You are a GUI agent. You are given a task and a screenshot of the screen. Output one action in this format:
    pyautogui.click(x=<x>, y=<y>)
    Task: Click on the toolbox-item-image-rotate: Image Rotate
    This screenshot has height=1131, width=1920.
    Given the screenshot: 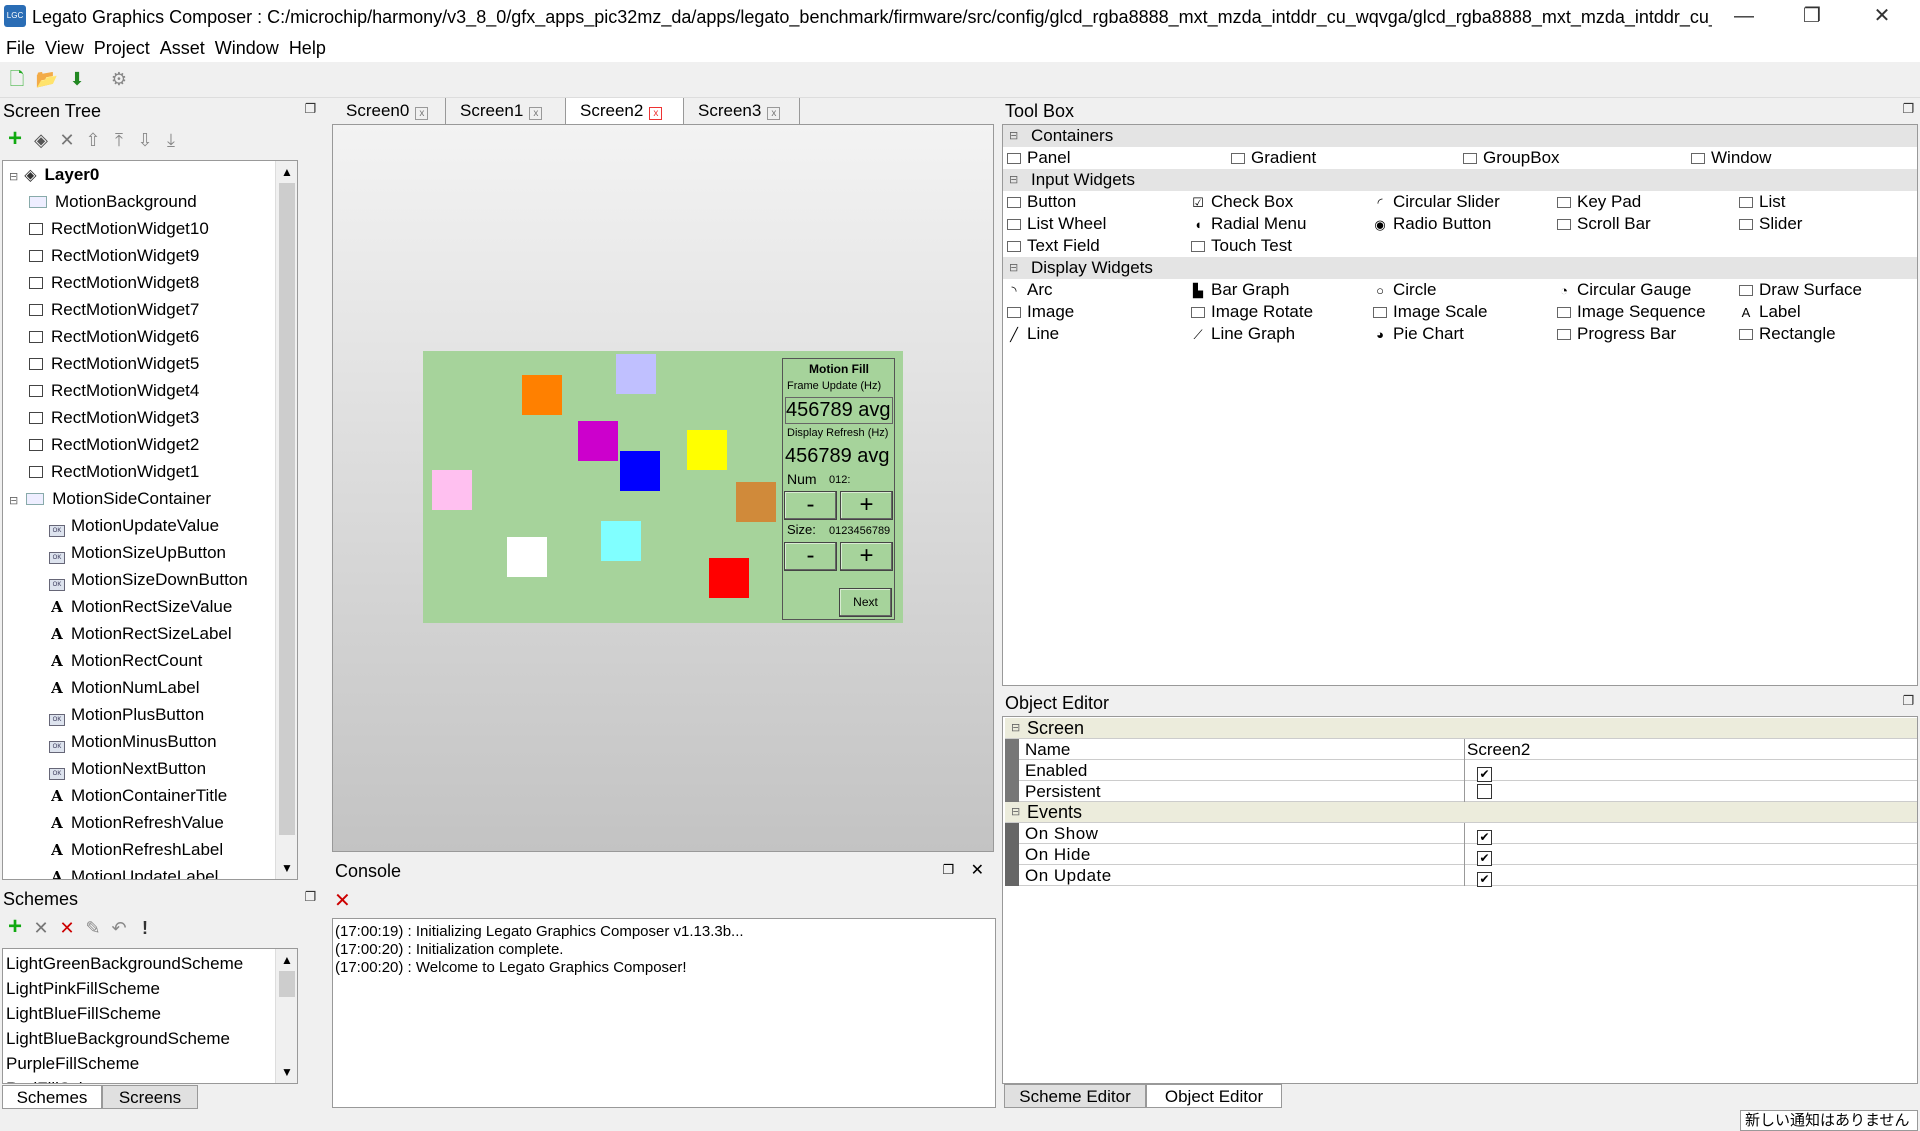 What is the action you would take?
    pyautogui.click(x=1252, y=312)
    